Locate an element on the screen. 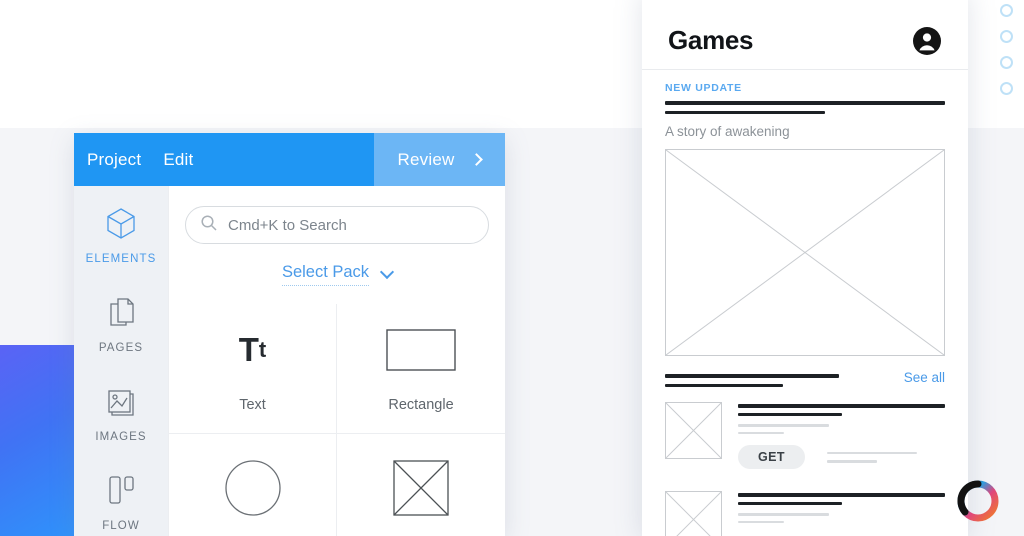 This screenshot has height=536, width=1024. sidebar-item-label: PAGES is located at coordinates (121, 348).